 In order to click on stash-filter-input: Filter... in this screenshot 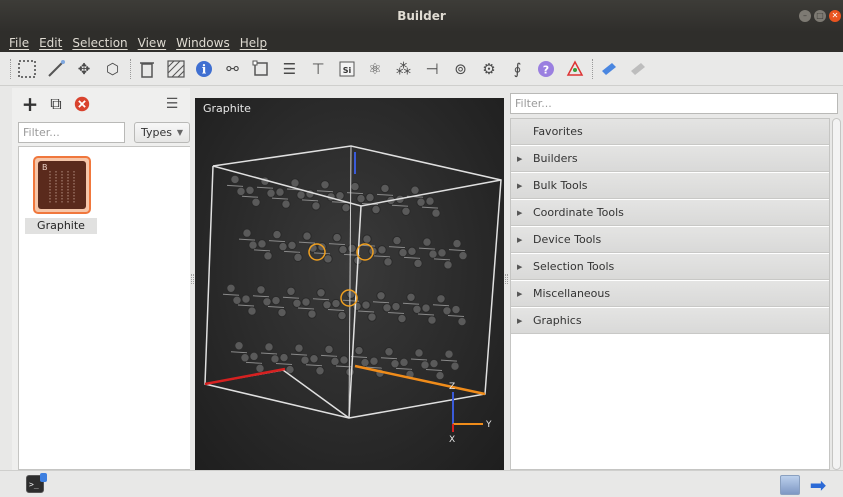, I will do `click(71, 132)`.